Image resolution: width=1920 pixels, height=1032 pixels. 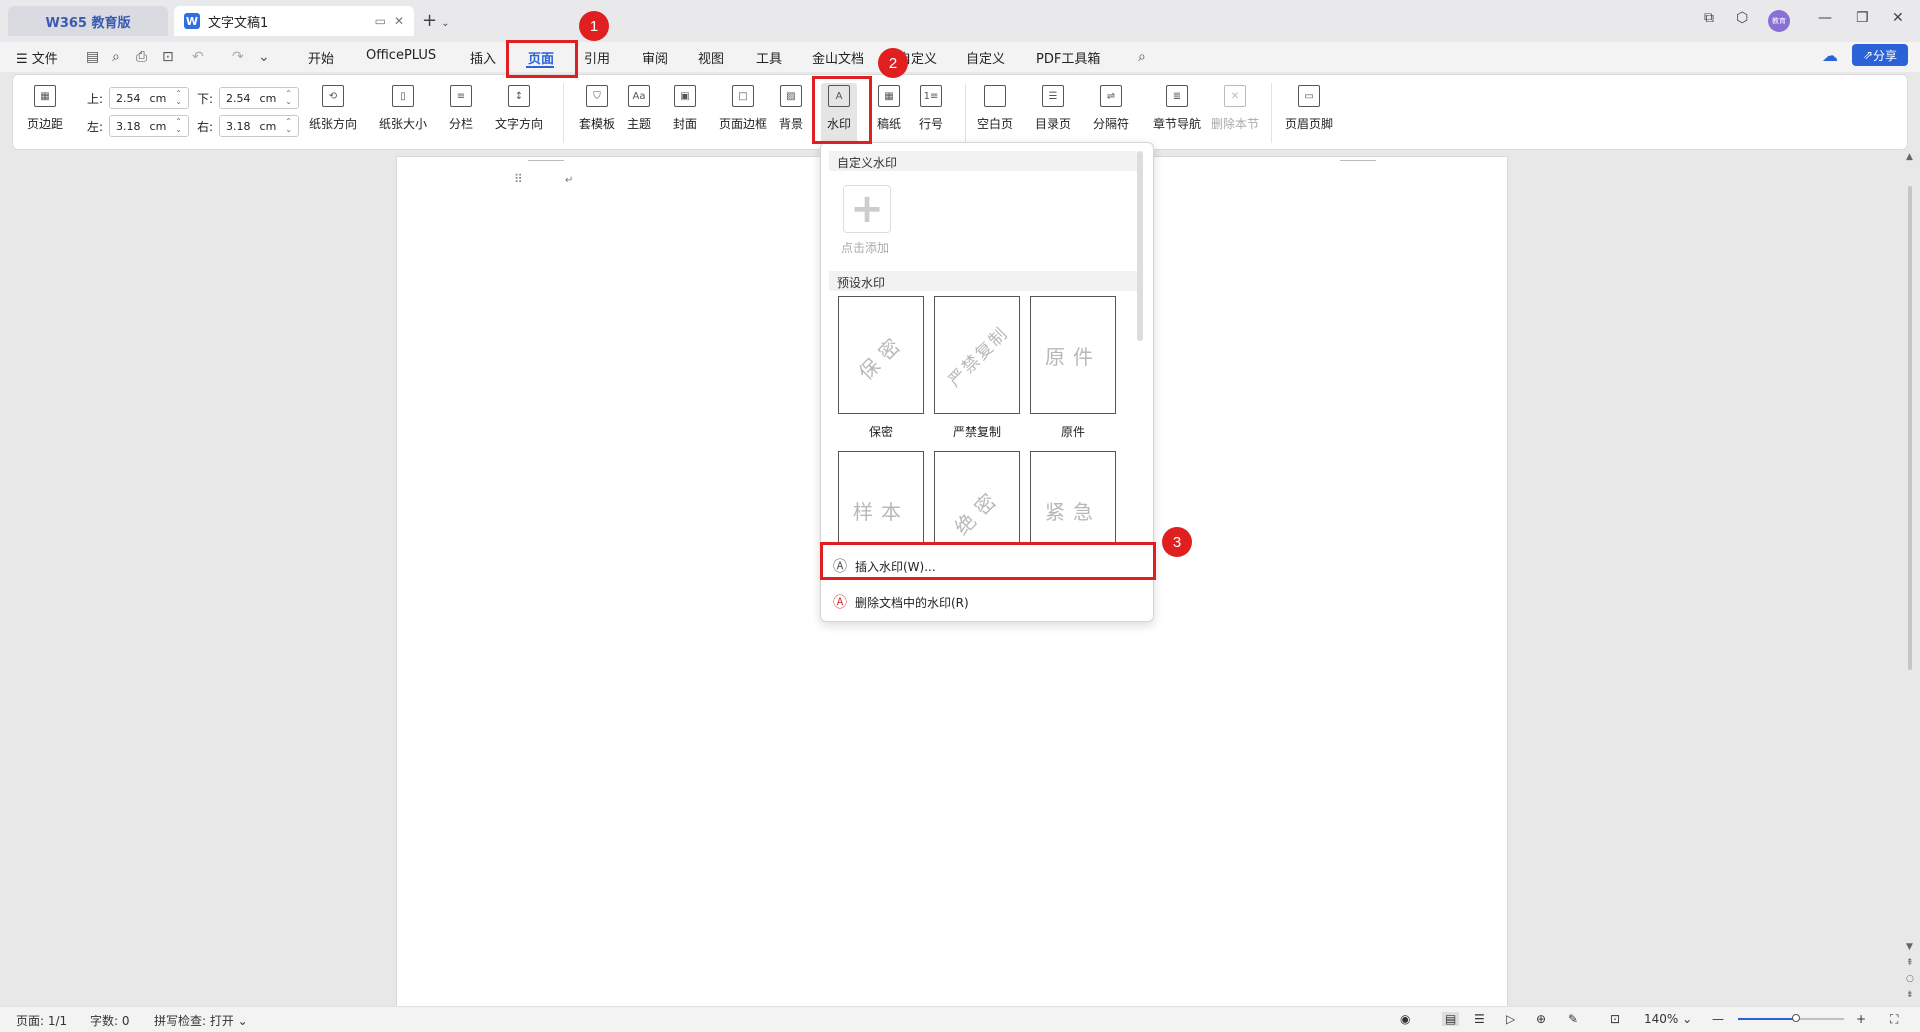 I want to click on page-border-button: □ 页面边框, so click(x=743, y=108).